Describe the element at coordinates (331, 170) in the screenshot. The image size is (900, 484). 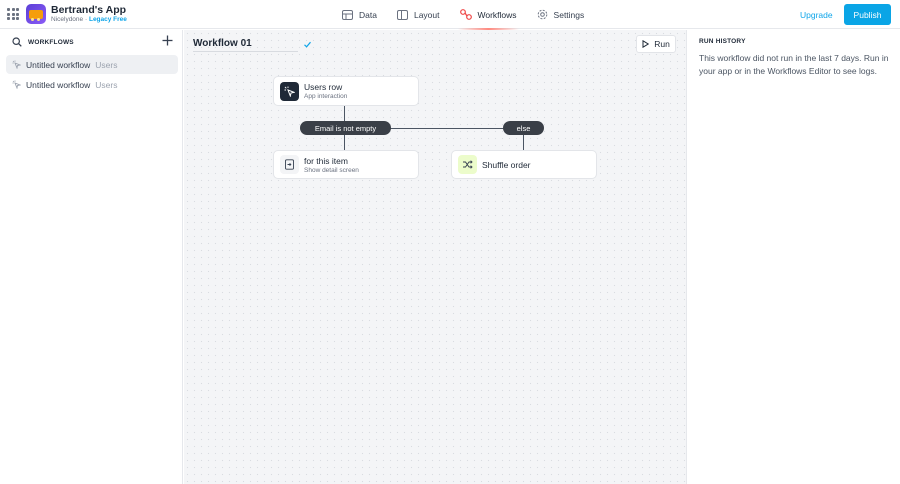
I see `action-subtitle: Show detail screen` at that location.